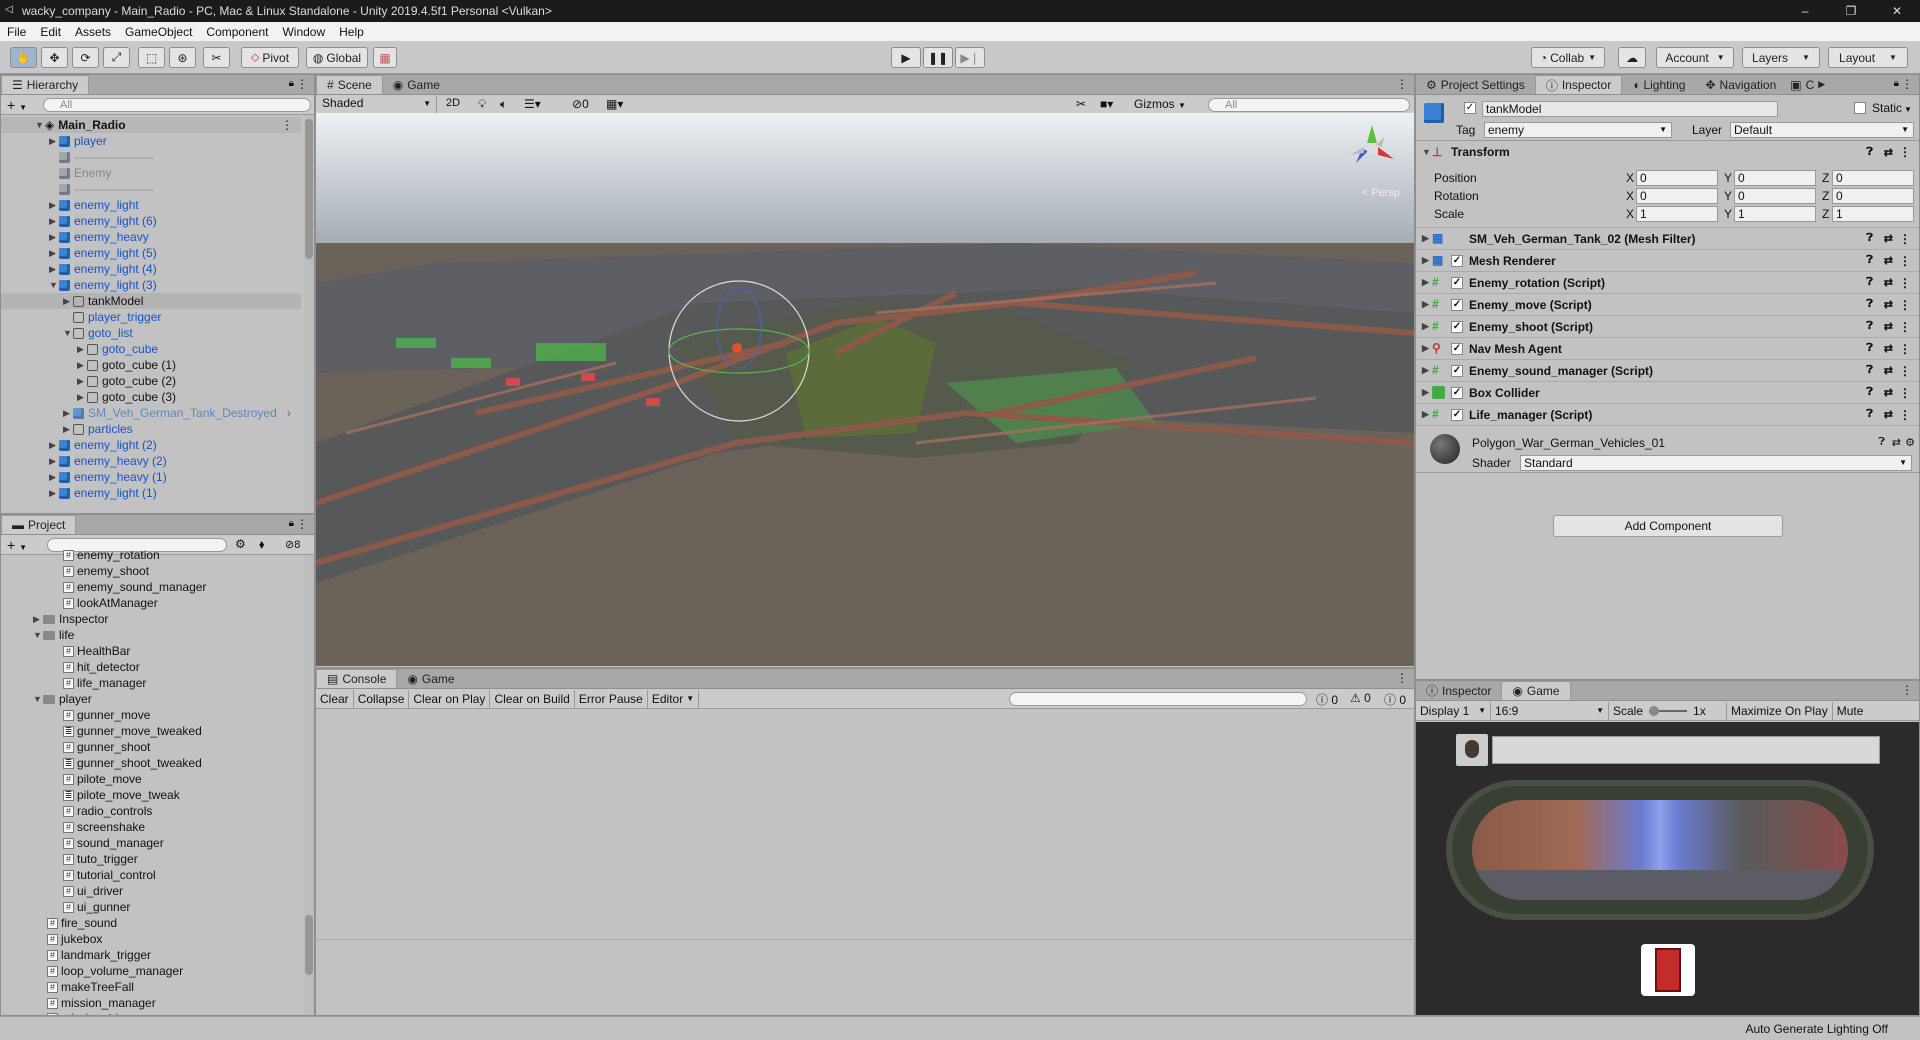  I want to click on clear-on-play-button: Clear on Play, so click(450, 698).